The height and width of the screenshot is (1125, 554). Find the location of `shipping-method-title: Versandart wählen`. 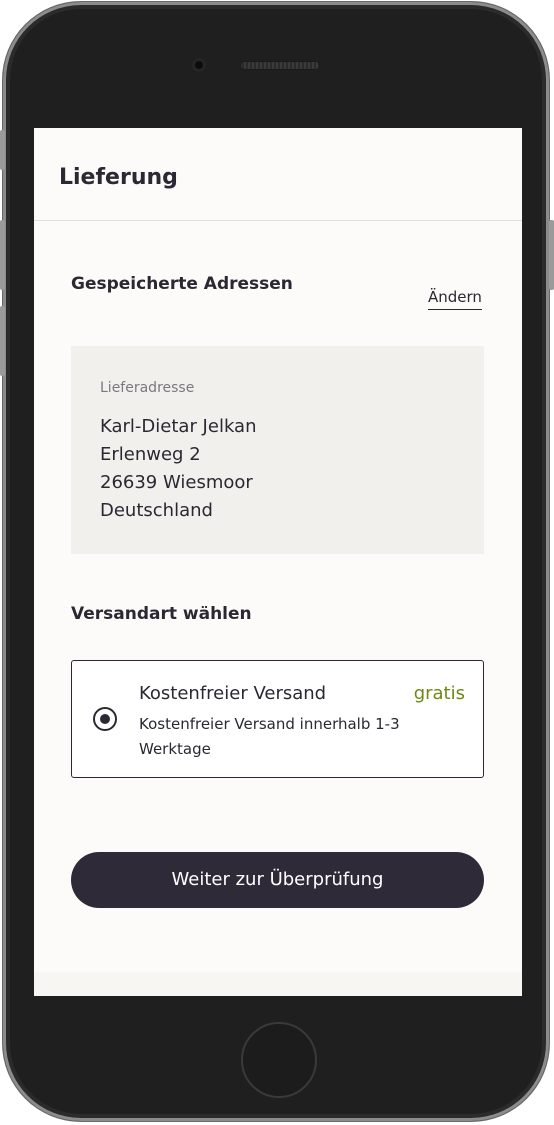

shipping-method-title: Versandart wählen is located at coordinates (161, 614).